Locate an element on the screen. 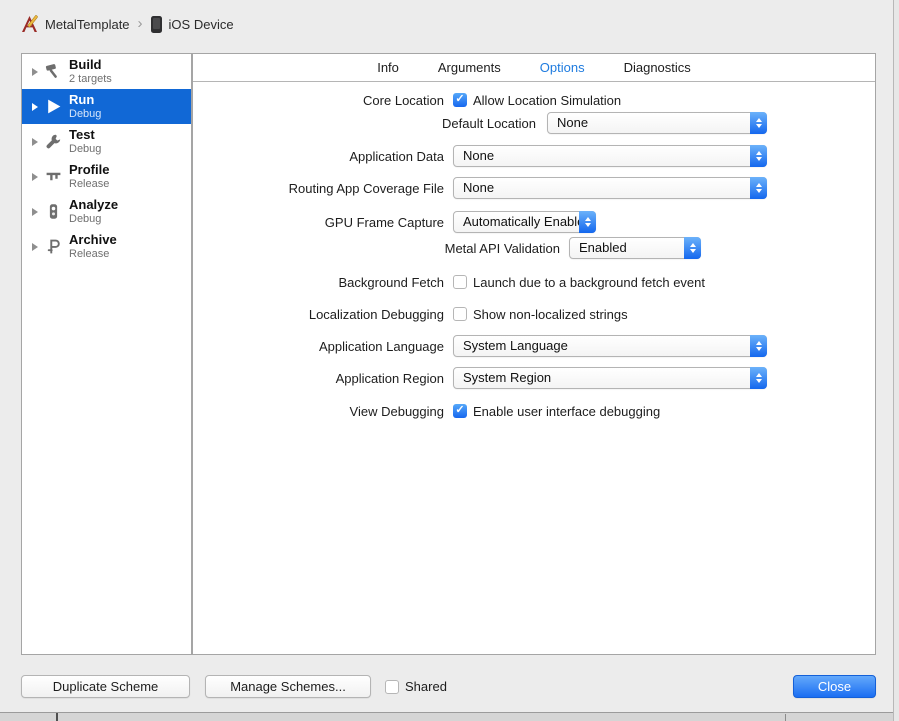  sidebar-item-title: Profile is located at coordinates (89, 169).